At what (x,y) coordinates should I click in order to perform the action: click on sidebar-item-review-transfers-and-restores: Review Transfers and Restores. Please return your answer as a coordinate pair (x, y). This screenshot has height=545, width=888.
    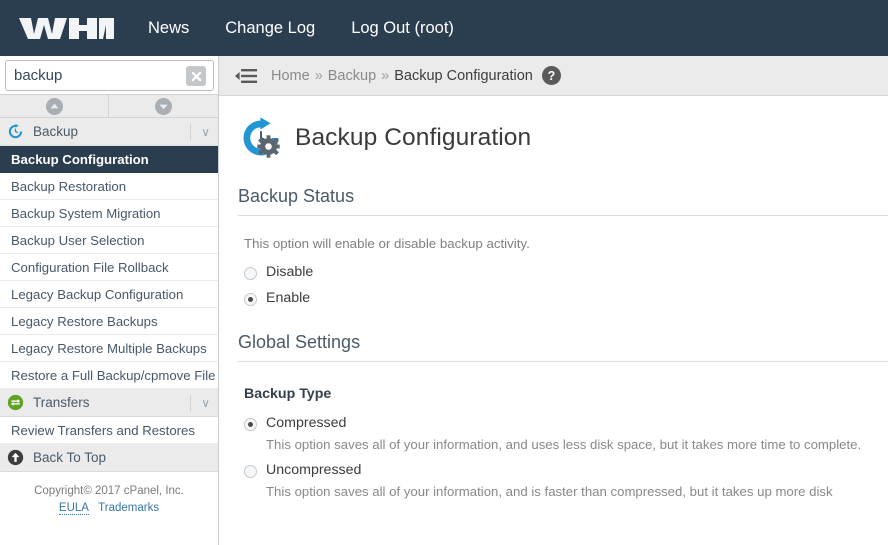
    Looking at the image, I should click on (109, 430).